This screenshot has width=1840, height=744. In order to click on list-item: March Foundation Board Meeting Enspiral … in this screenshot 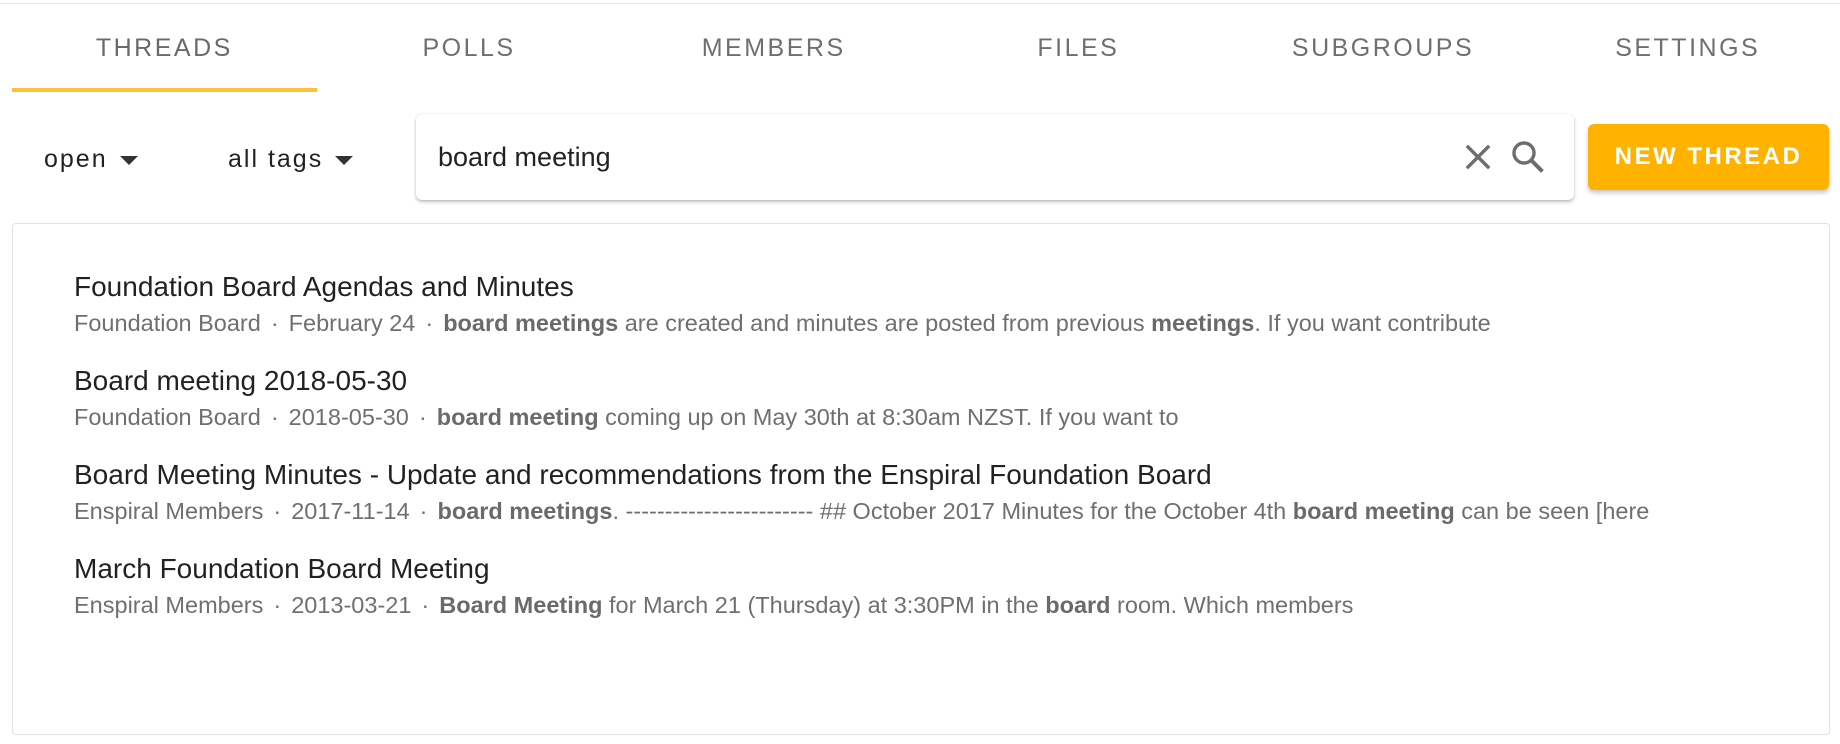, I will do `click(944, 586)`.